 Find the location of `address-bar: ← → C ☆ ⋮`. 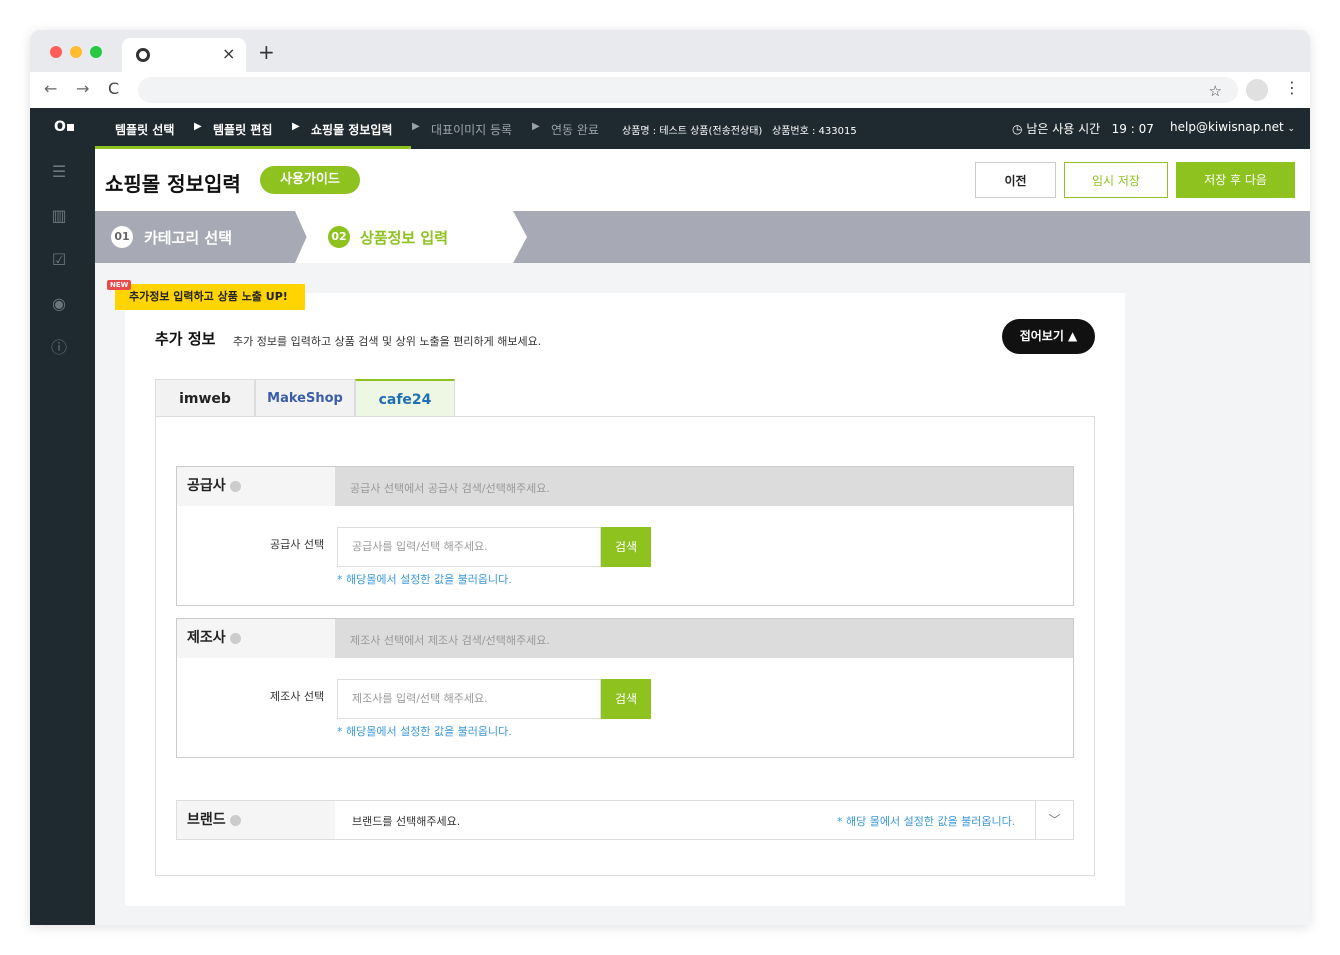

address-bar: ← → C ☆ ⋮ is located at coordinates (670, 90).